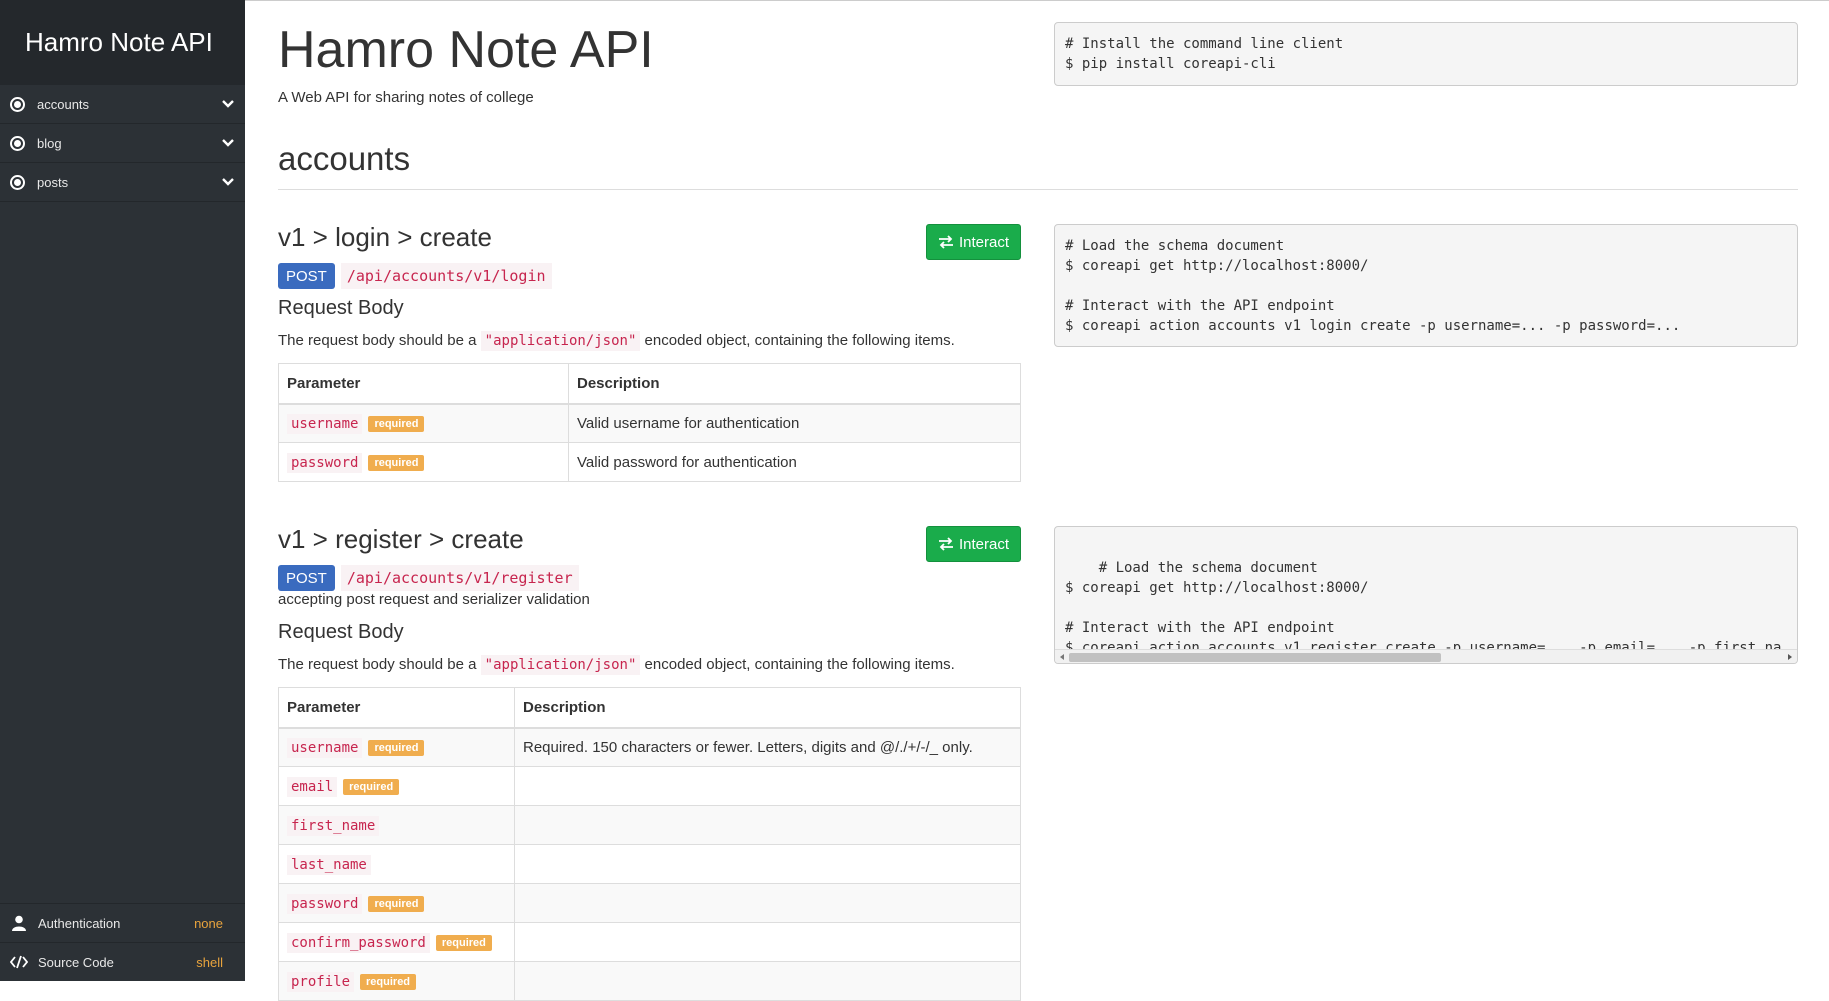  I want to click on horizontal-scrollbar, so click(1426, 656).